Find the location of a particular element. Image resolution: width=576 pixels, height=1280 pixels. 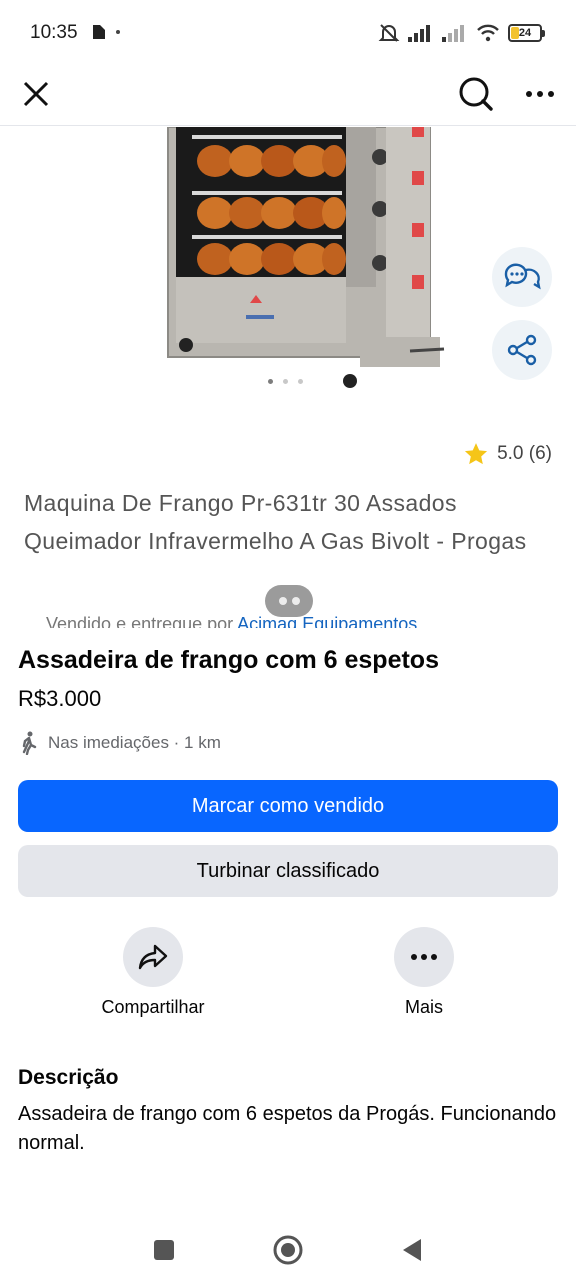

star-icon is located at coordinates (476, 454).